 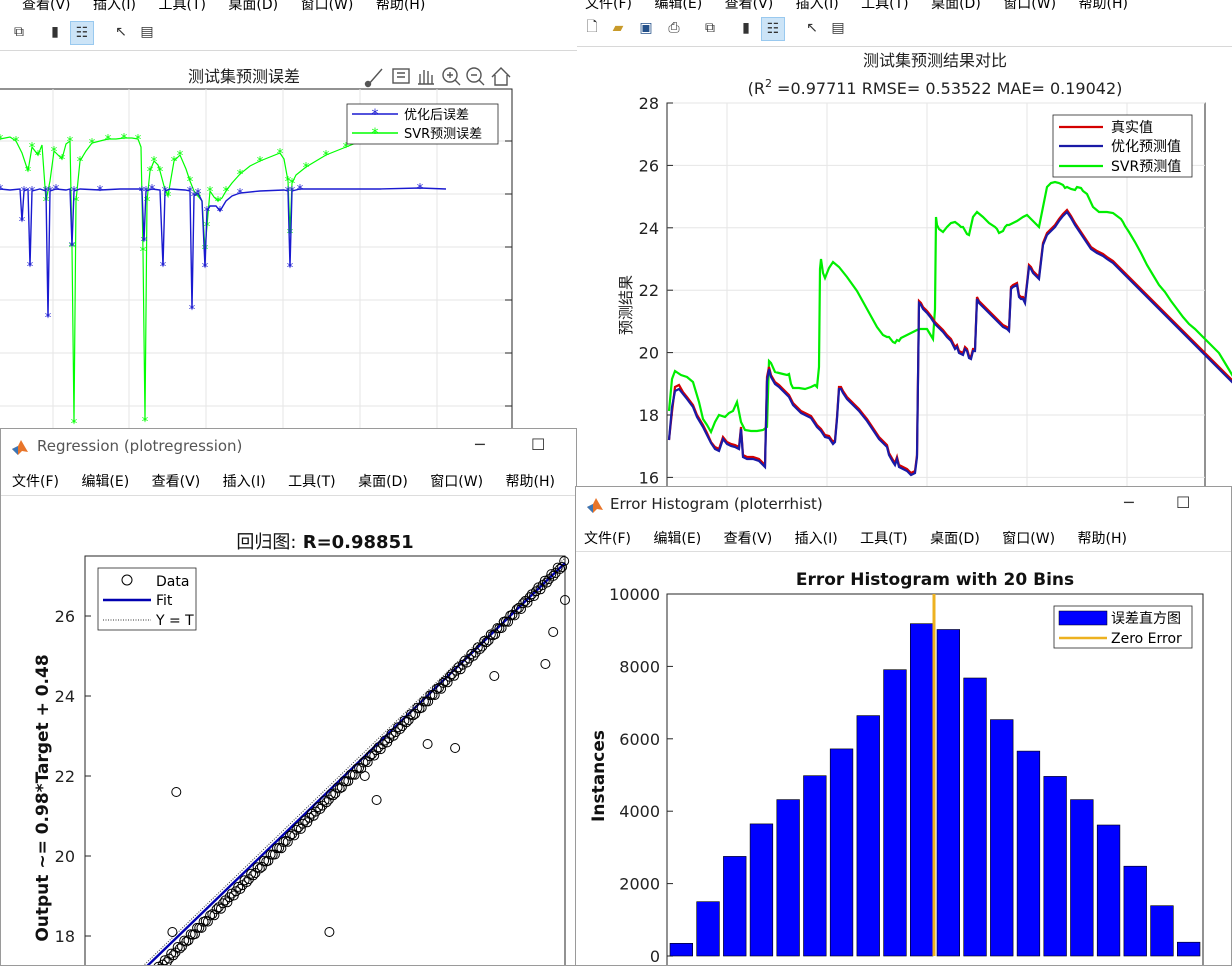 What do you see at coordinates (639, 739) in the screenshot?
I see `histogram-ytick-label: 6000` at bounding box center [639, 739].